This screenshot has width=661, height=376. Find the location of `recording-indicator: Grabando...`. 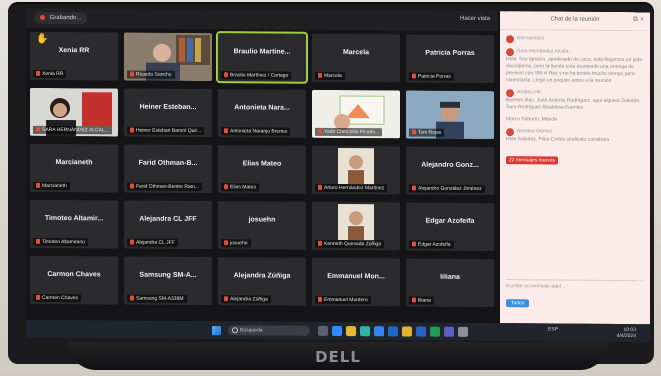

recording-indicator: Grabando... is located at coordinates (61, 18).